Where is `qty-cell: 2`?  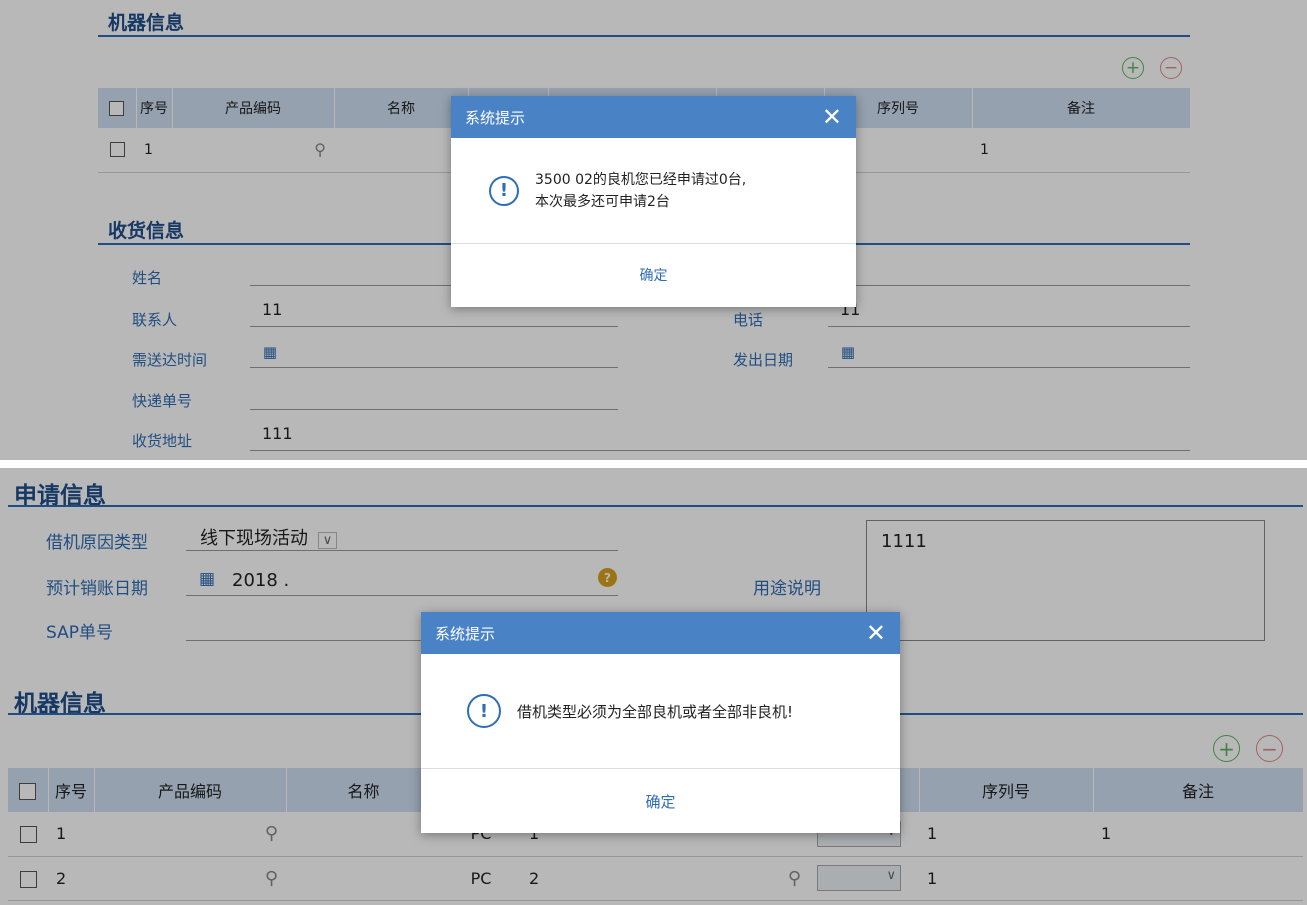
qty-cell: 2 is located at coordinates (575, 878).